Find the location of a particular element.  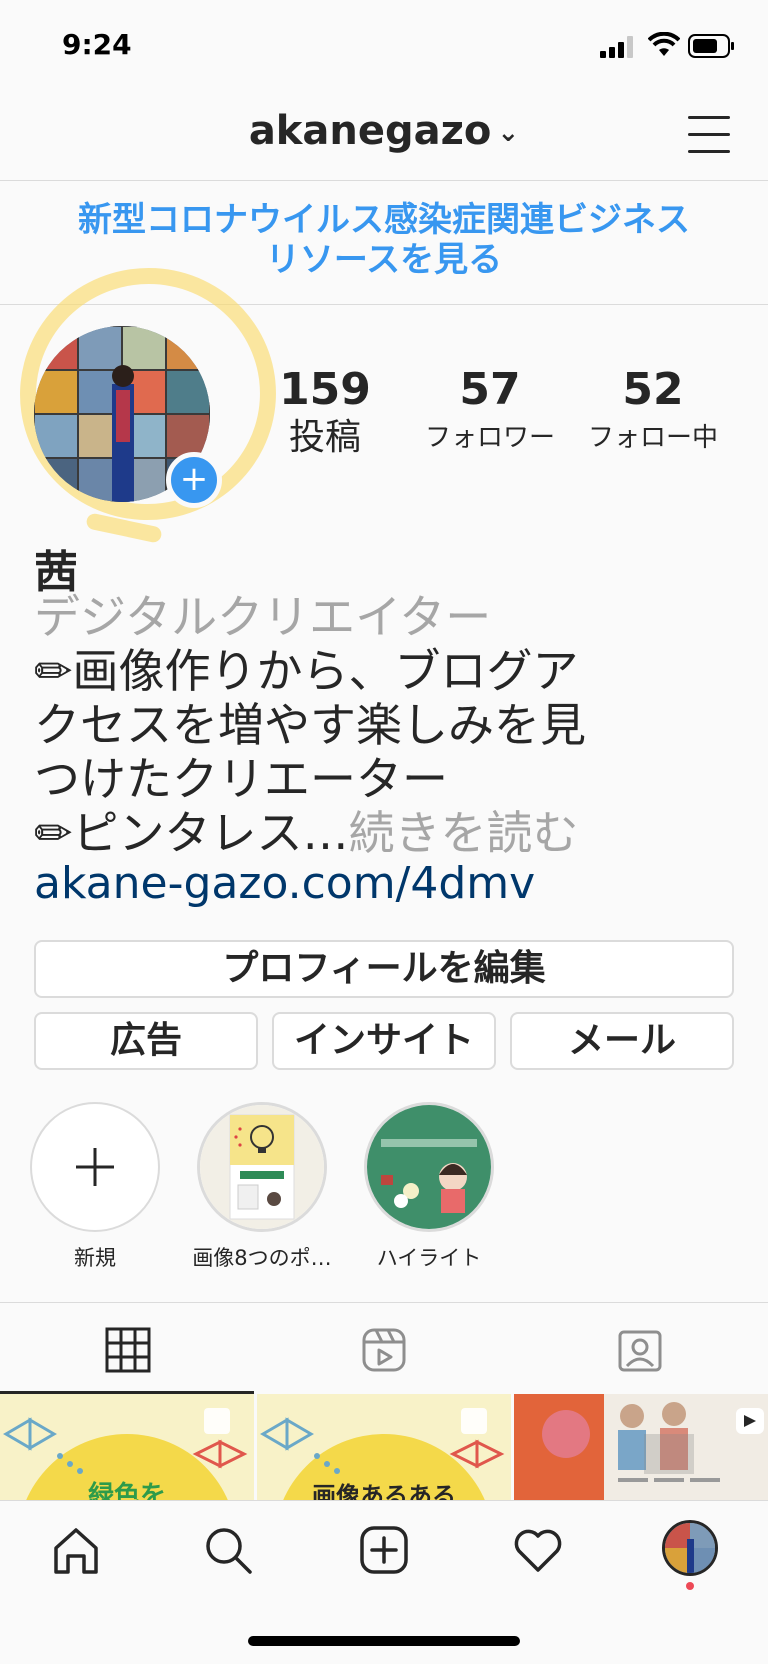

home-indicator is located at coordinates (384, 1641).